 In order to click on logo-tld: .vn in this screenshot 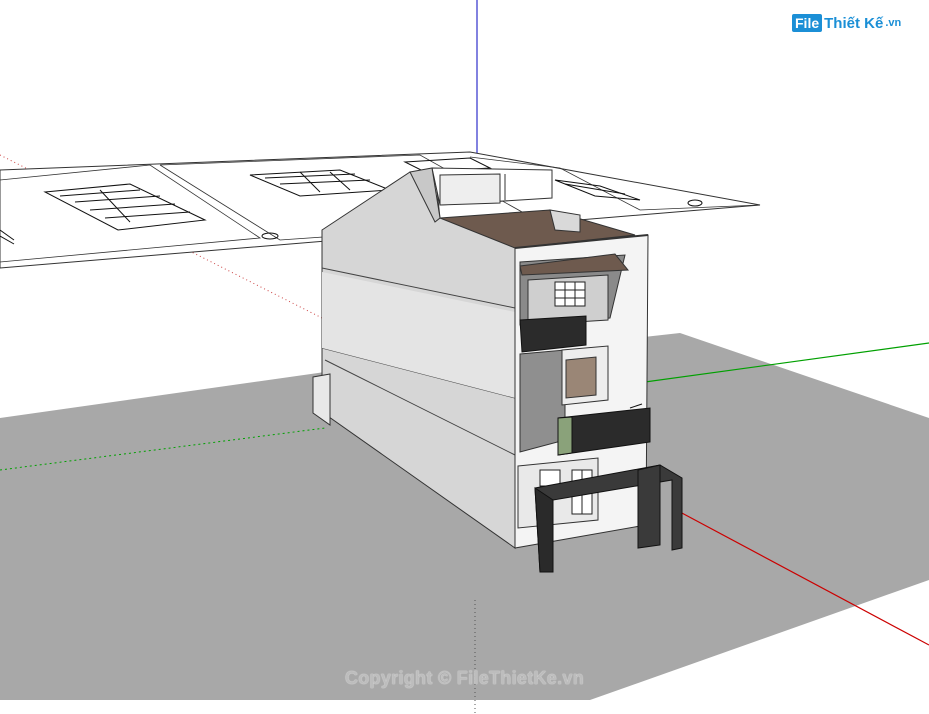, I will do `click(893, 23)`.